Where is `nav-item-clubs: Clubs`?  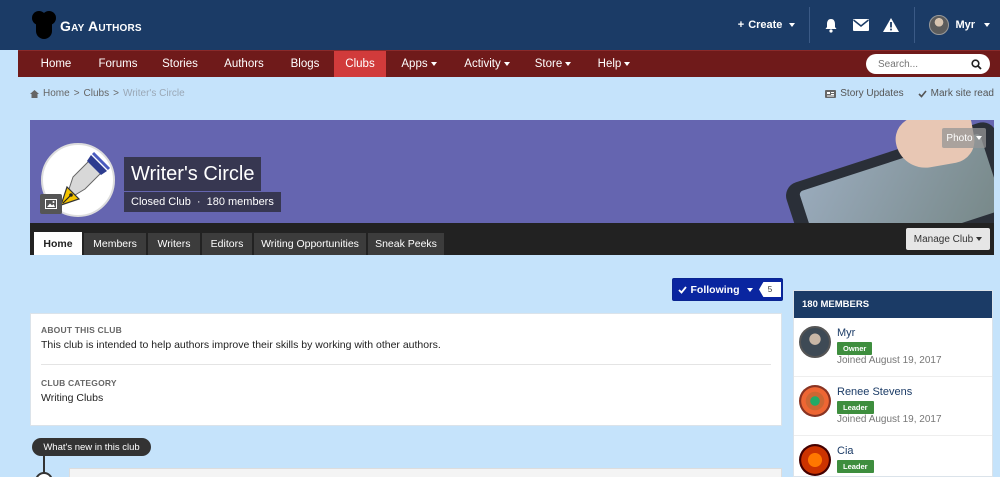 nav-item-clubs: Clubs is located at coordinates (360, 64).